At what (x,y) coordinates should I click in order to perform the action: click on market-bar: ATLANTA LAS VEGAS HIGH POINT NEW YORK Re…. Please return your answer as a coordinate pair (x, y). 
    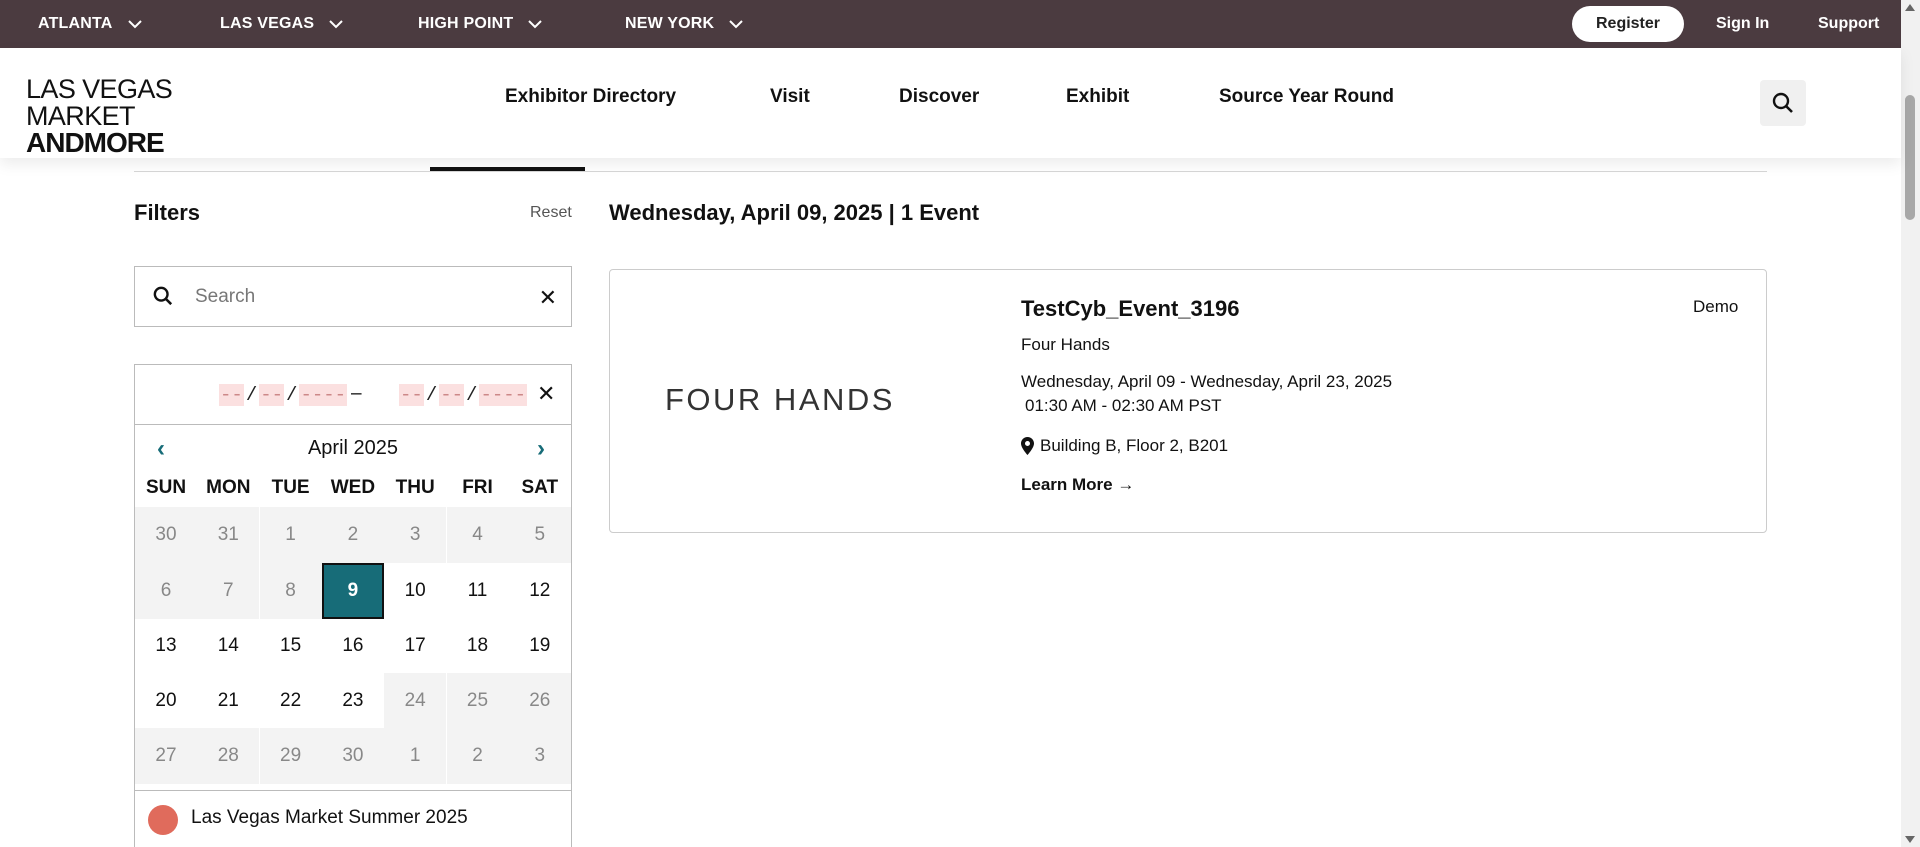
    Looking at the image, I should click on (950, 24).